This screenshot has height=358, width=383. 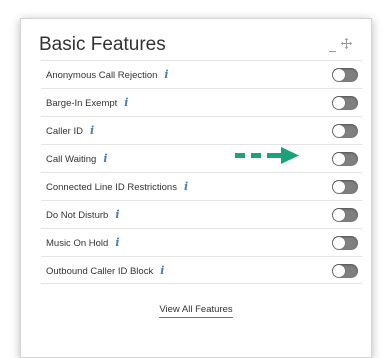 I want to click on feature-row-do-not-disturb: Do Not Disturb i, so click(x=201, y=214).